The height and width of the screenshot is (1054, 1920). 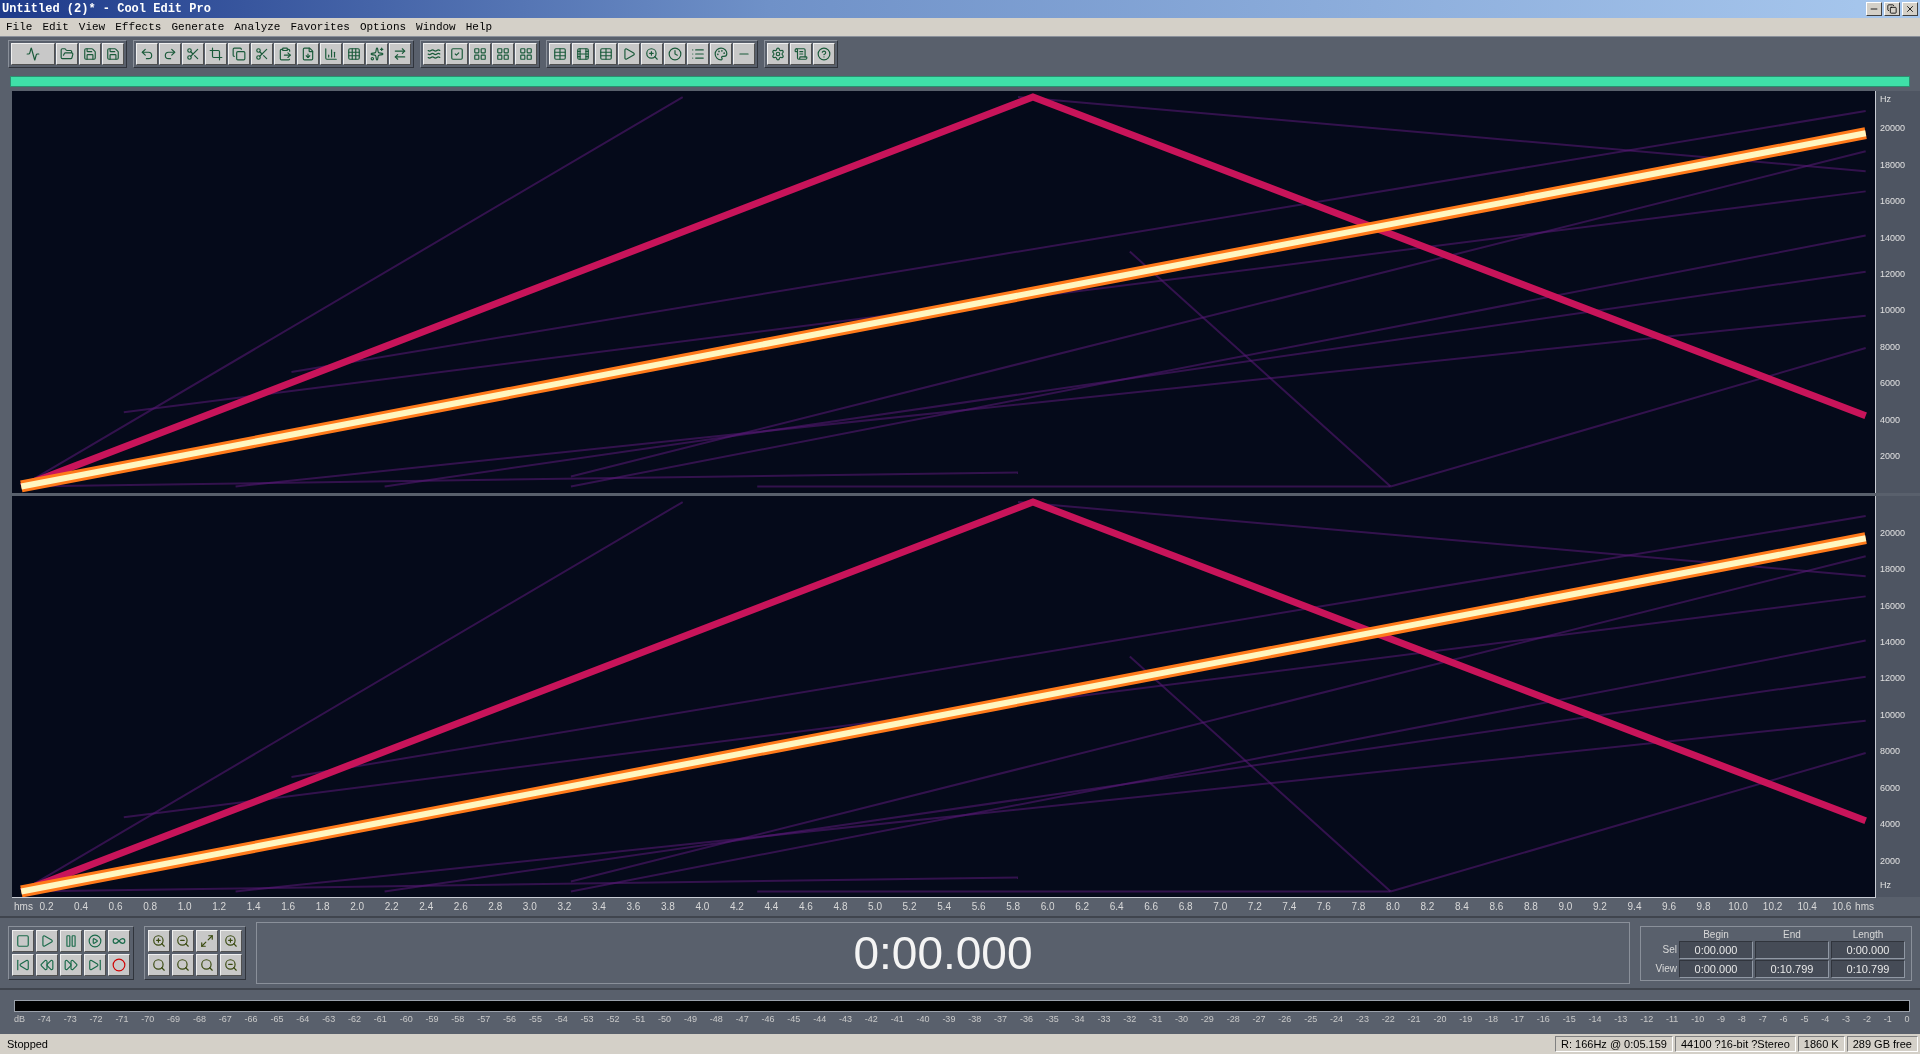 I want to click on meter-label: -70, so click(x=148, y=1019).